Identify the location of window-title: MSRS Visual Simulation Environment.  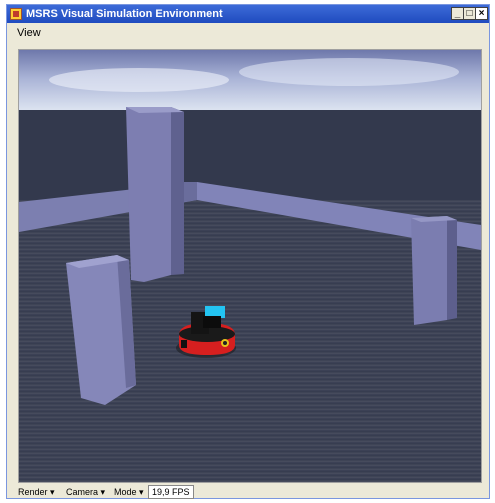
(124, 14).